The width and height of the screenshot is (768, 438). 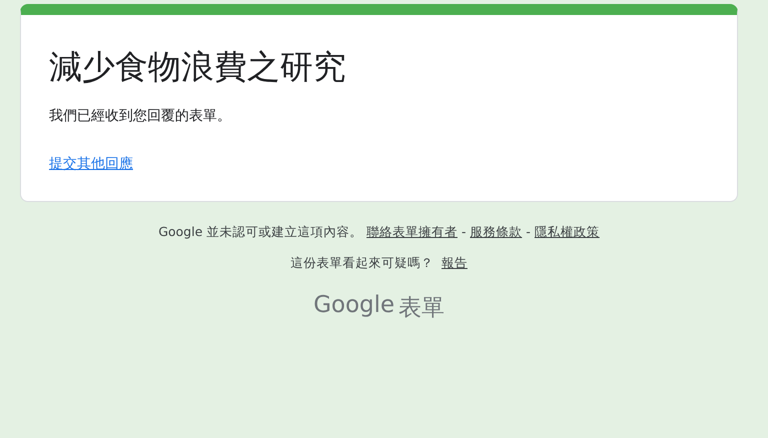 What do you see at coordinates (412, 232) in the screenshot?
I see `footer-link: 聯絡表單擁有者` at bounding box center [412, 232].